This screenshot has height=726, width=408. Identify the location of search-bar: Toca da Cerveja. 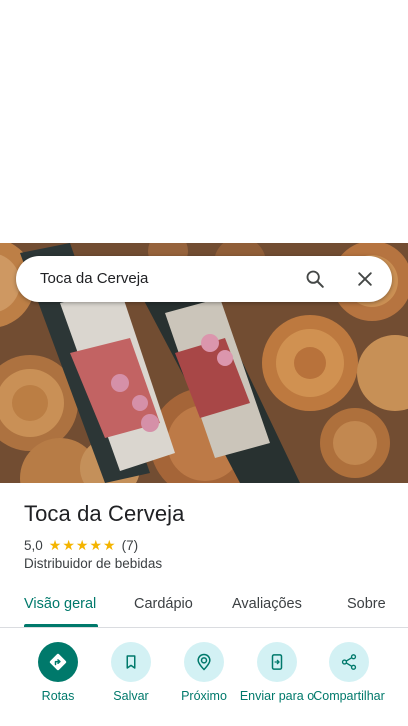
(204, 279).